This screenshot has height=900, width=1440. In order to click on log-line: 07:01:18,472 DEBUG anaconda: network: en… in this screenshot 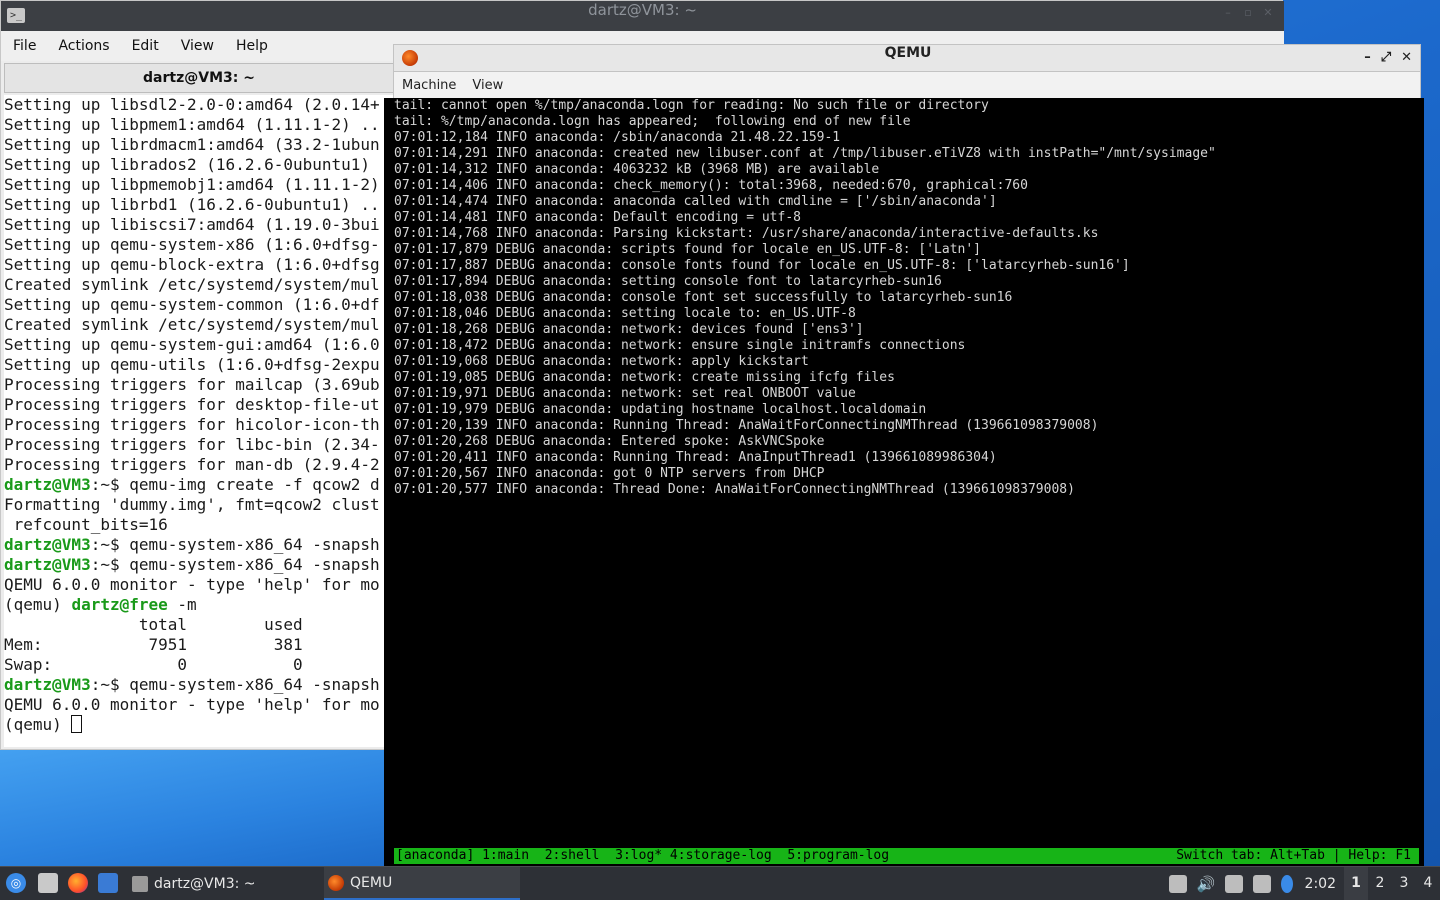, I will do `click(680, 345)`.